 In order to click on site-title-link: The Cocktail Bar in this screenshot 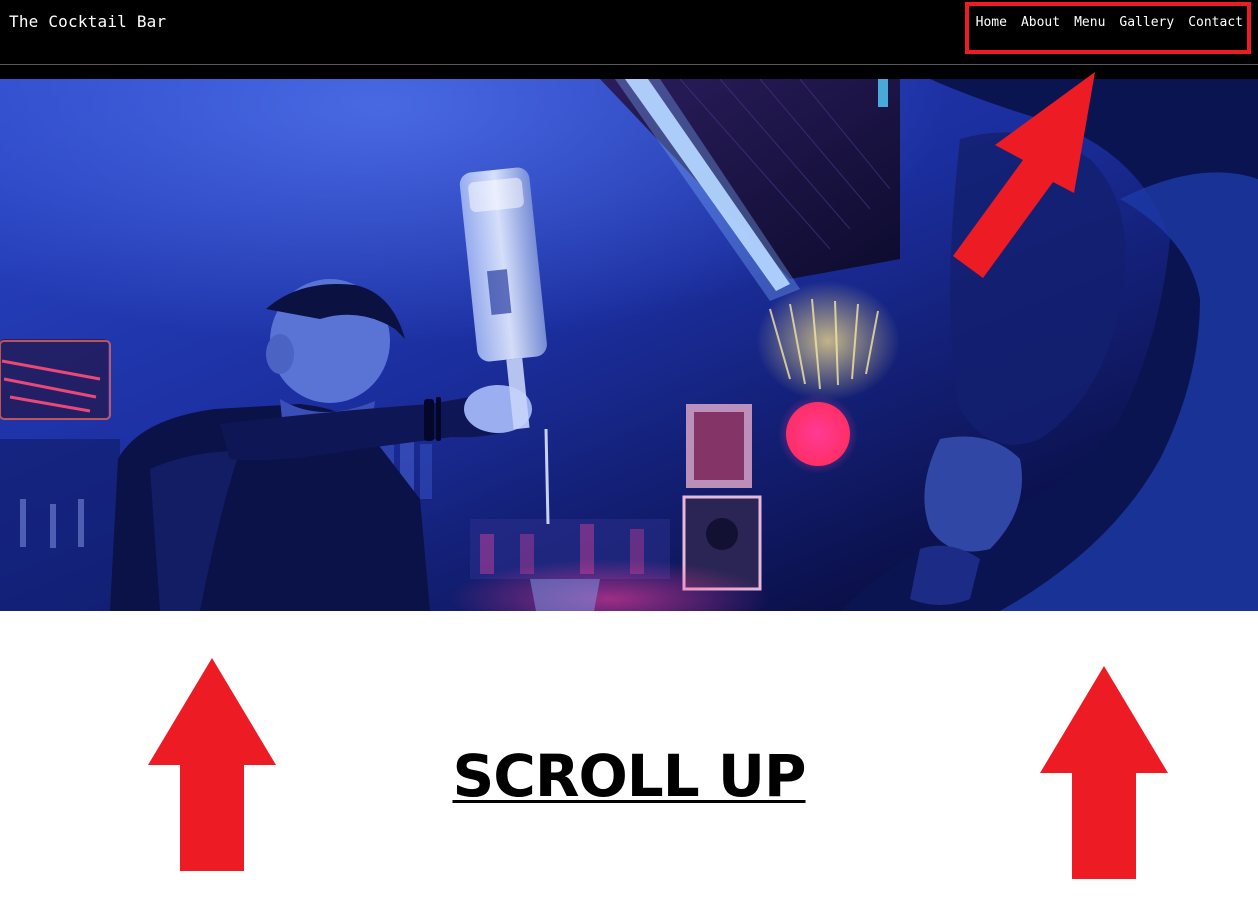, I will do `click(87, 21)`.